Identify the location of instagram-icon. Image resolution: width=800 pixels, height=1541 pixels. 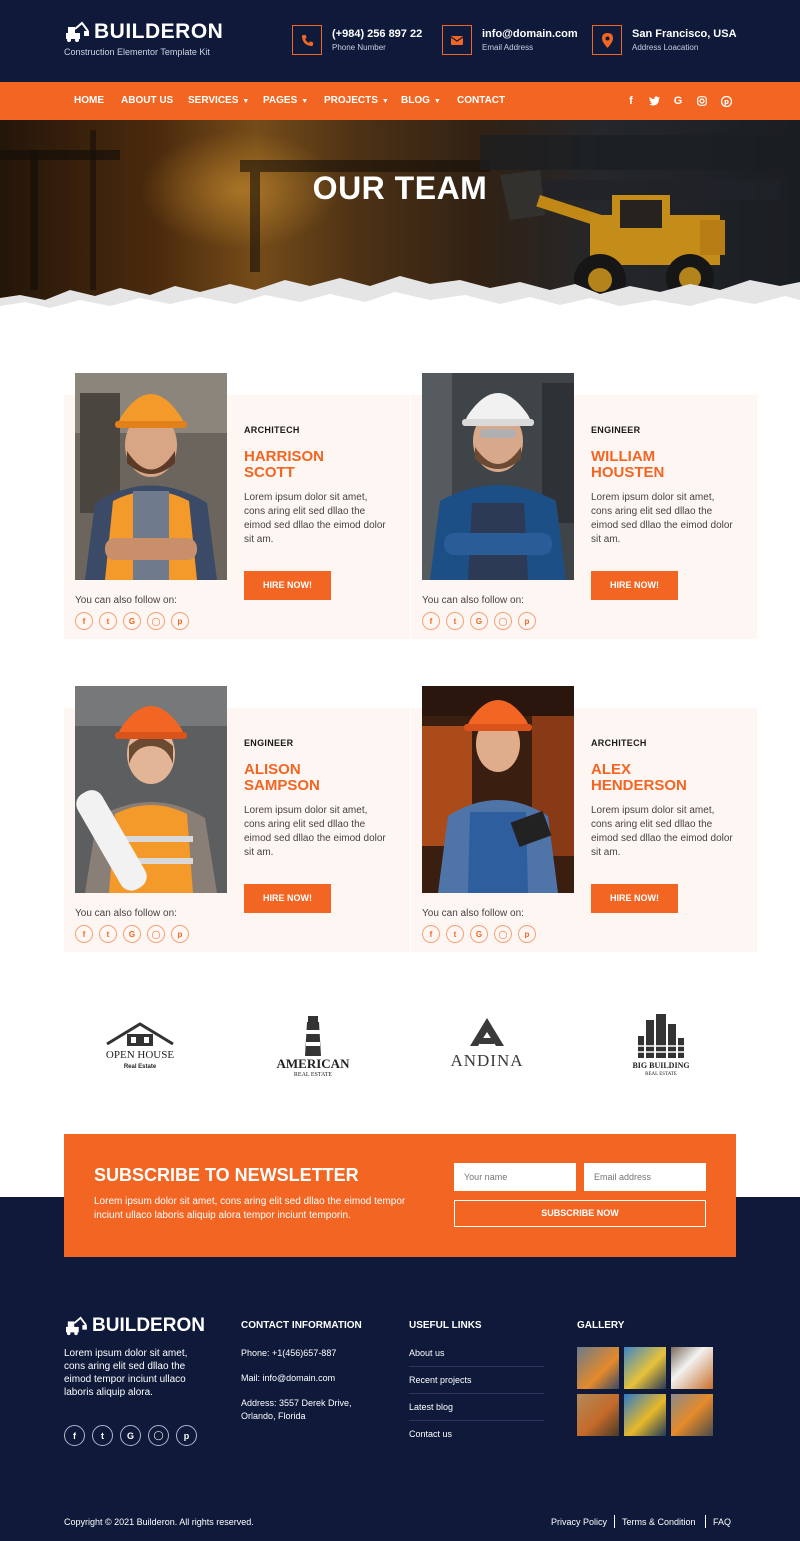
(702, 101).